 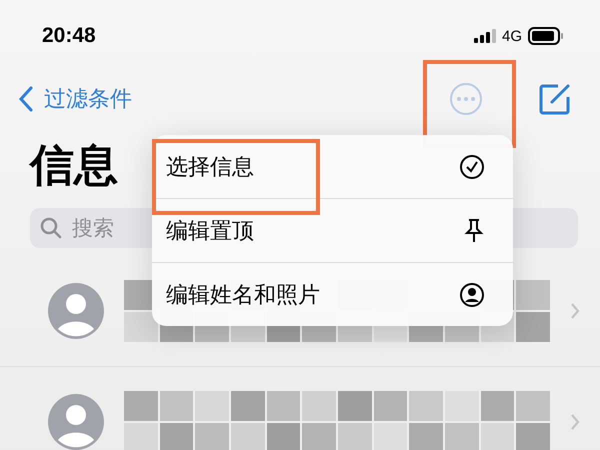 I want to click on pin-icon, so click(x=474, y=231).